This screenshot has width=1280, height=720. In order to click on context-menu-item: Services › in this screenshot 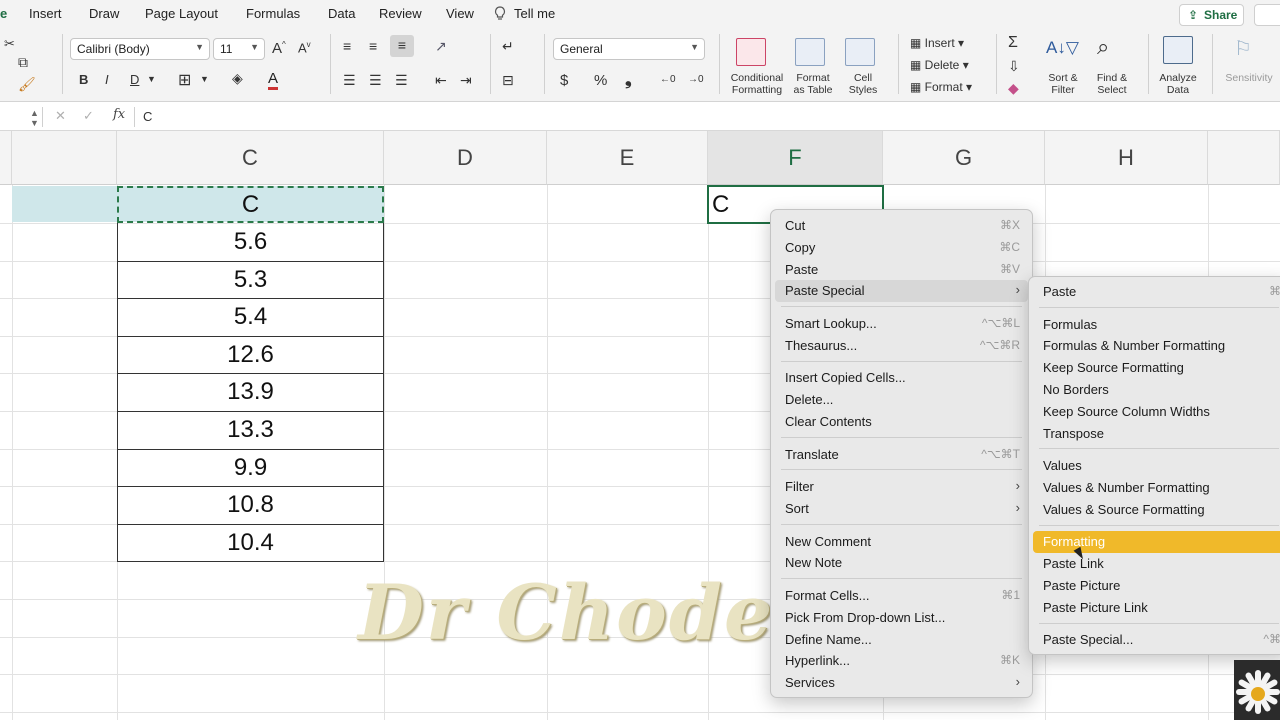, I will do `click(901, 683)`.